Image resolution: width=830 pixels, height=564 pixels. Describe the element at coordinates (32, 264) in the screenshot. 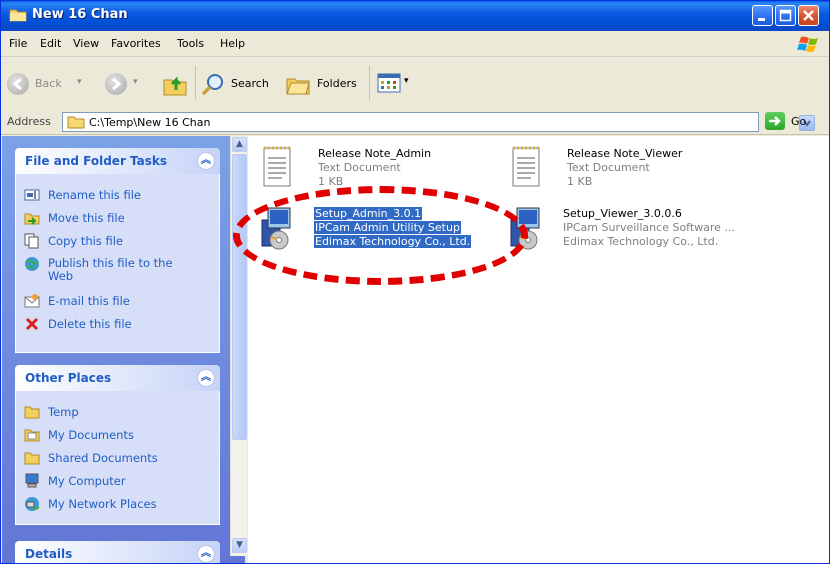

I see `publish-icon` at that location.